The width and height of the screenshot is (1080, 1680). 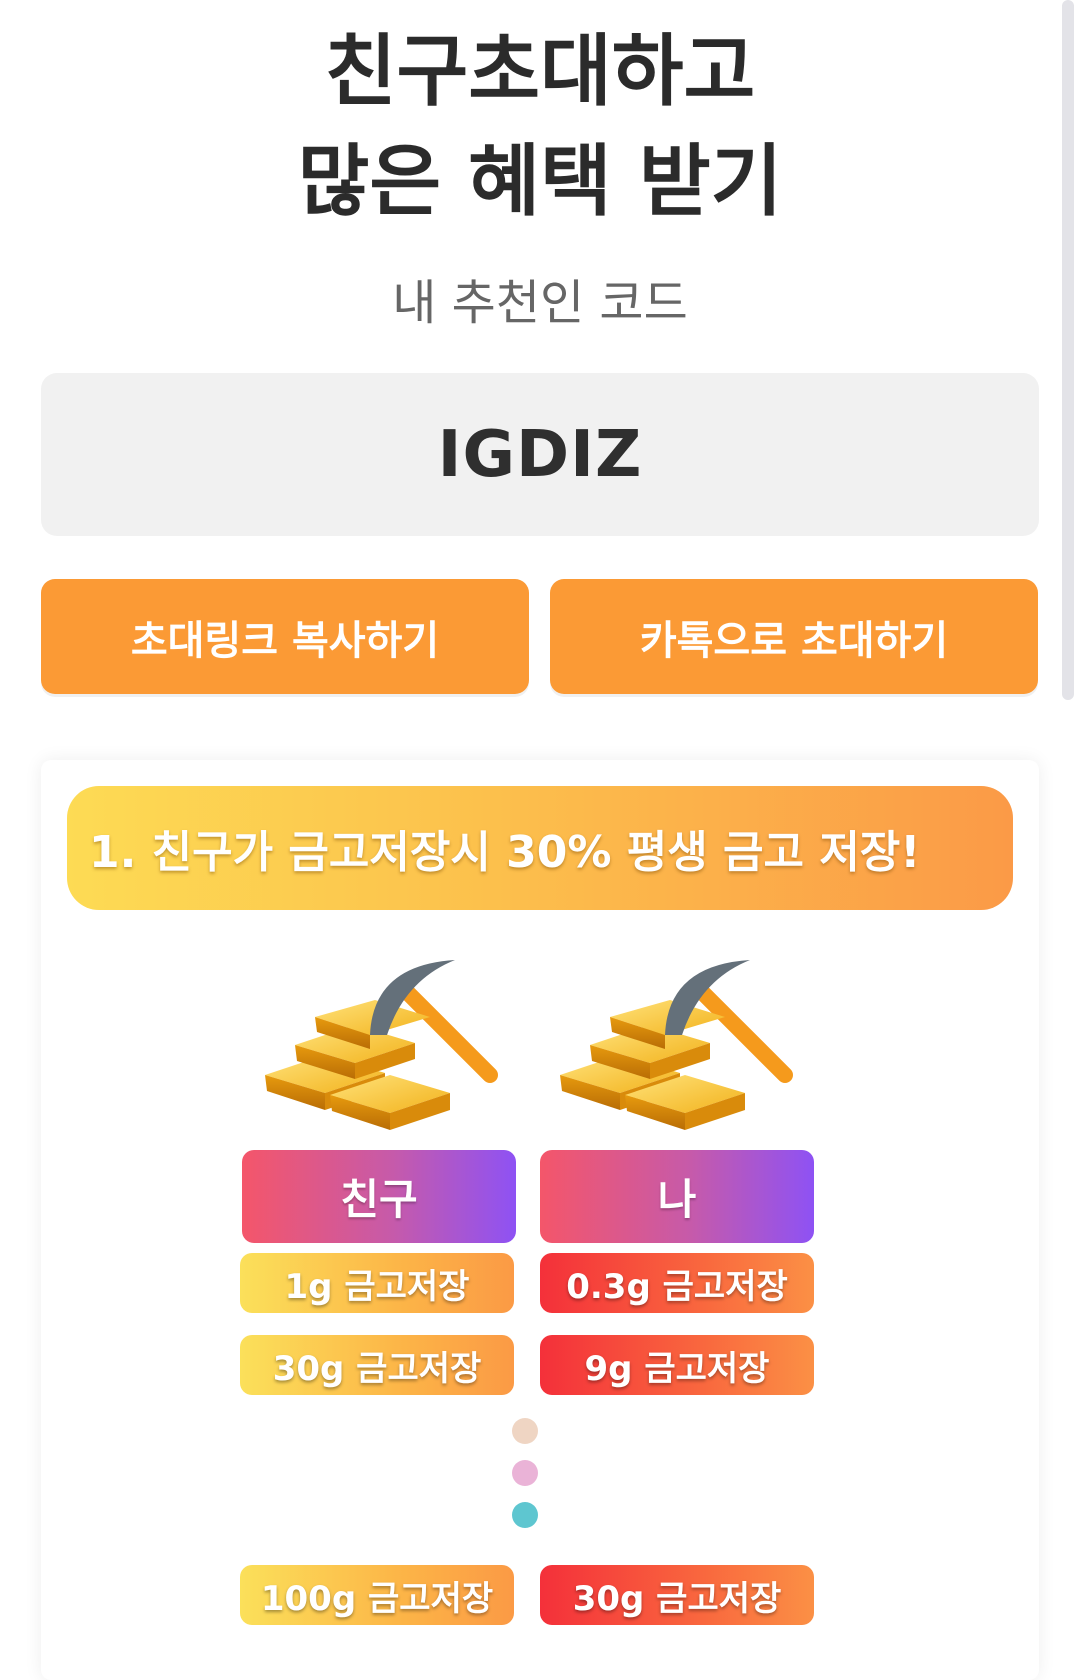 I want to click on column-header-friend: 친구, so click(x=379, y=1196).